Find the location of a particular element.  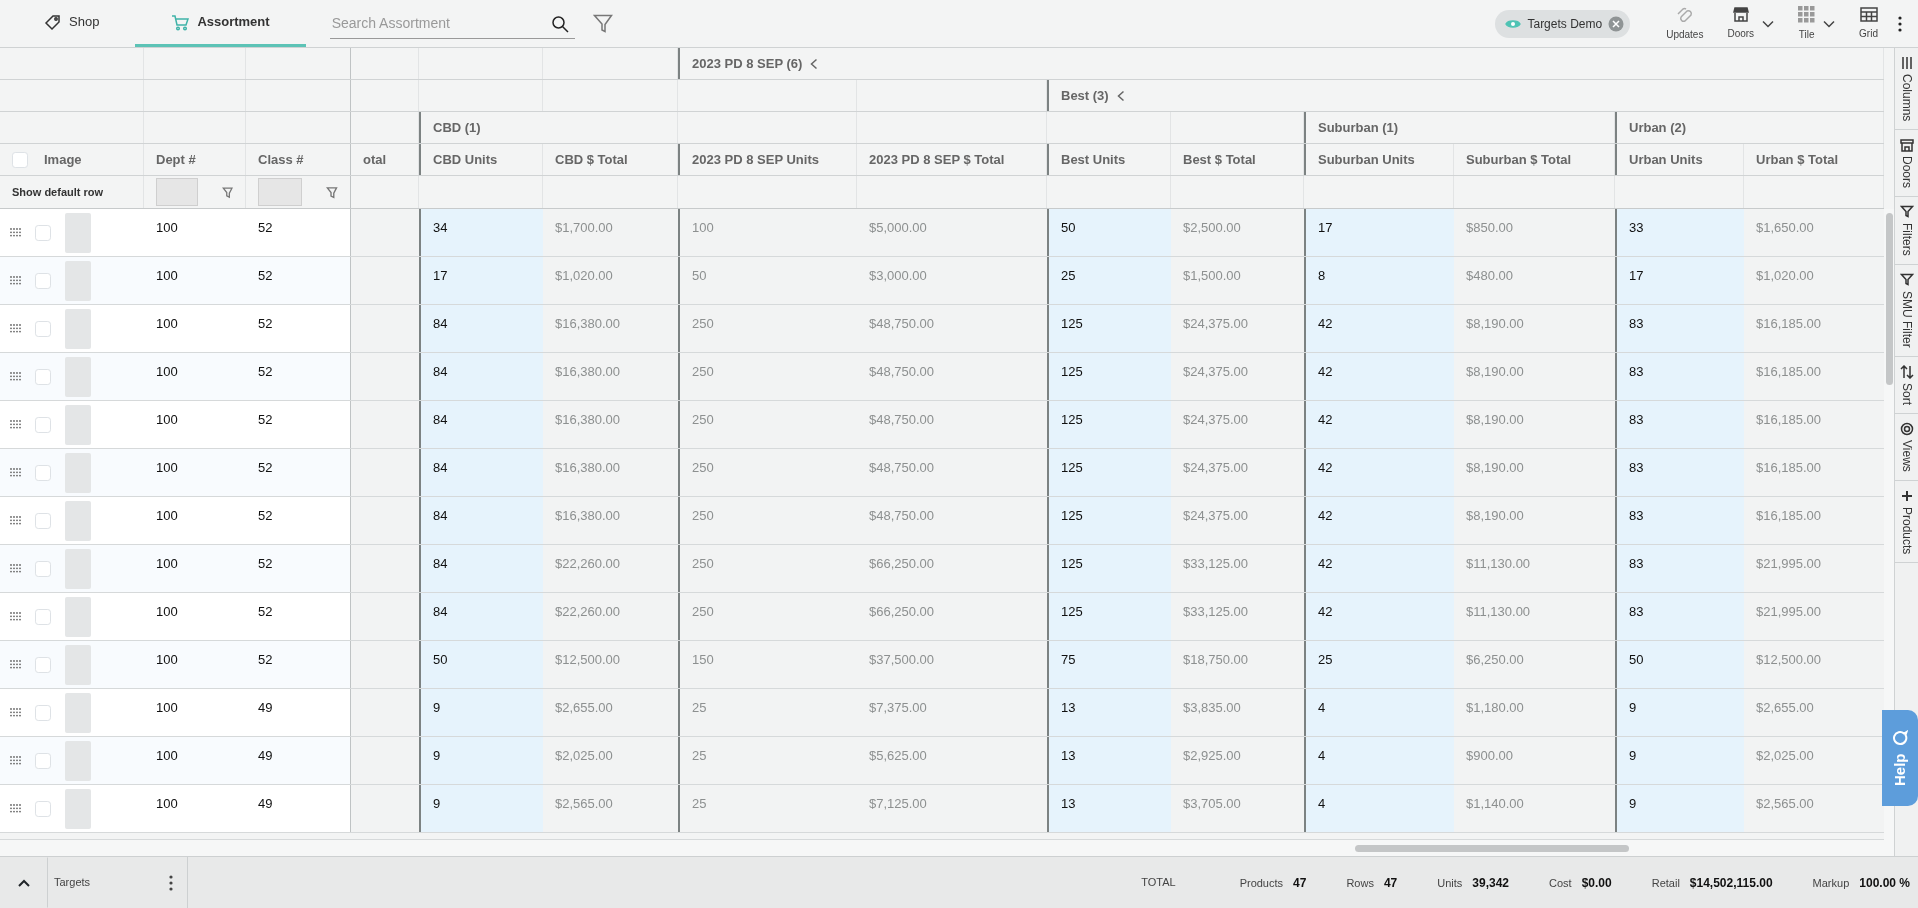

column-header: Best $ Total is located at coordinates (1237, 159).